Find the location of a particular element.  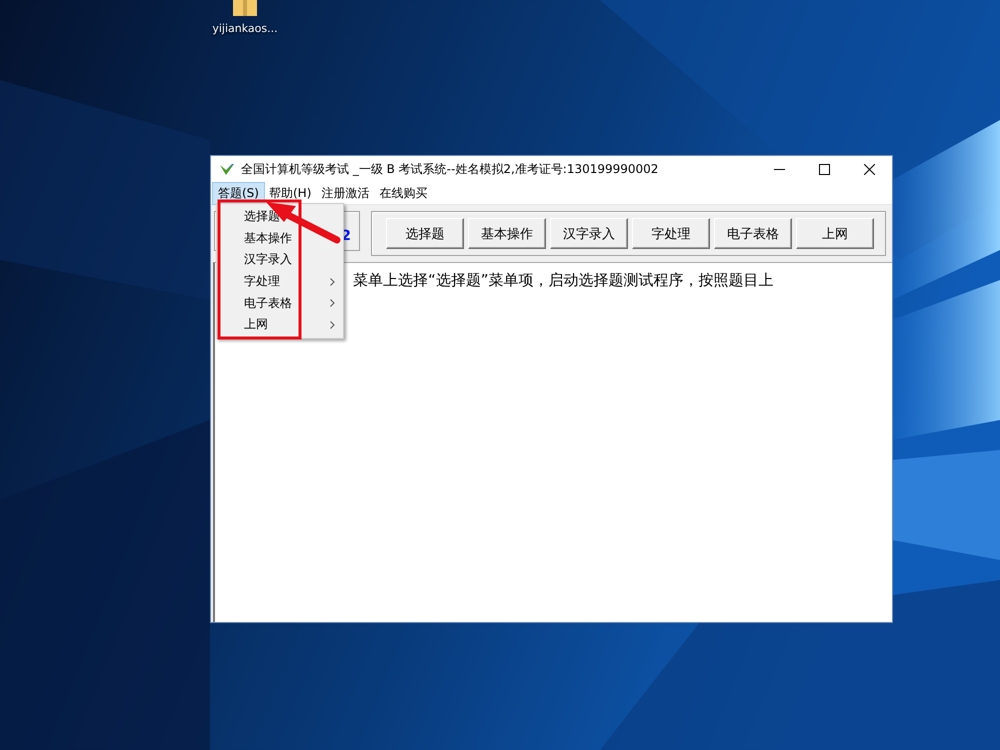

dropdown-item: 基本操作 is located at coordinates (280, 239).